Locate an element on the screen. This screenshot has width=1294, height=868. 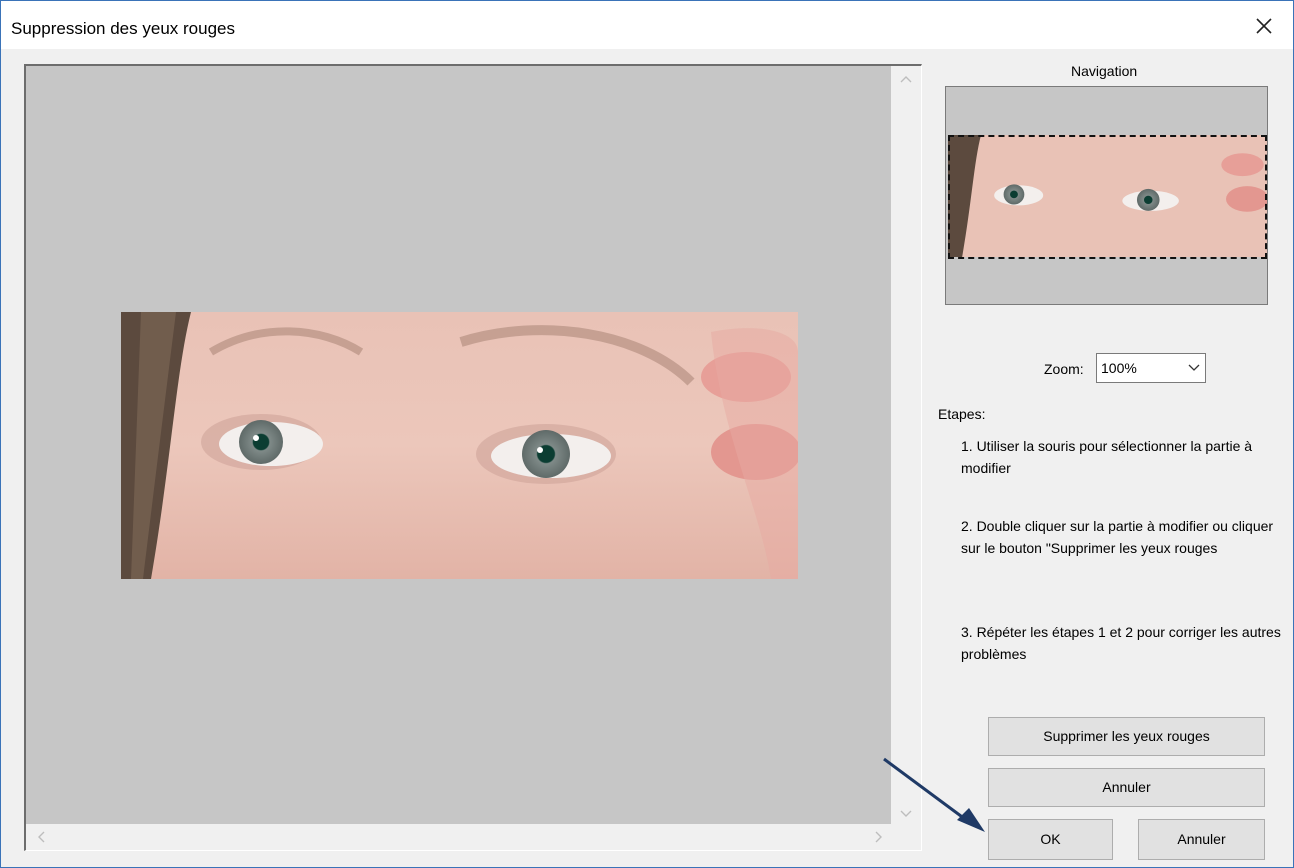
arrow-pointer-icon is located at coordinates (934, 794).